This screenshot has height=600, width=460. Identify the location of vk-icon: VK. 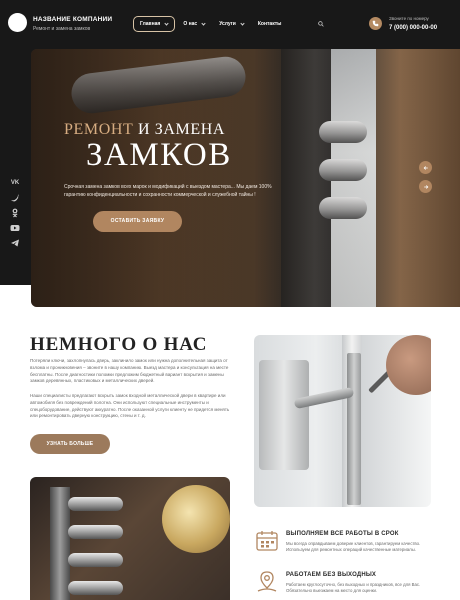
(15, 183).